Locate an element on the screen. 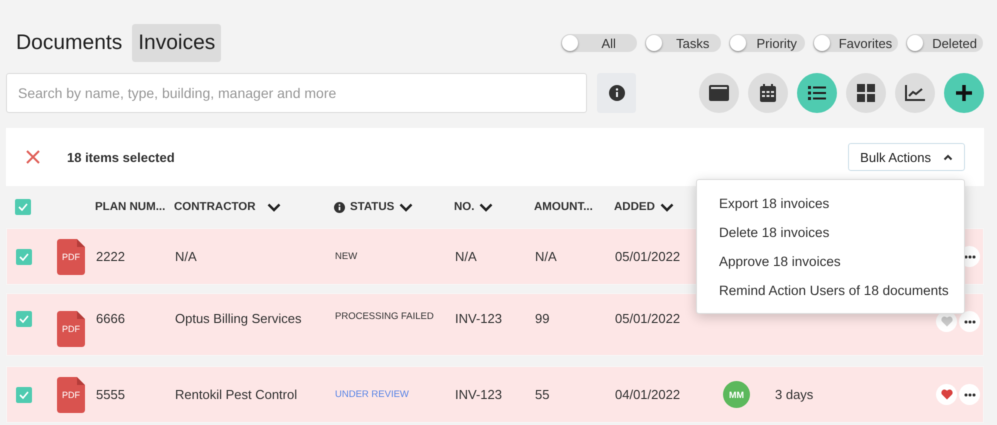 The height and width of the screenshot is (425, 997). card-icon is located at coordinates (719, 93).